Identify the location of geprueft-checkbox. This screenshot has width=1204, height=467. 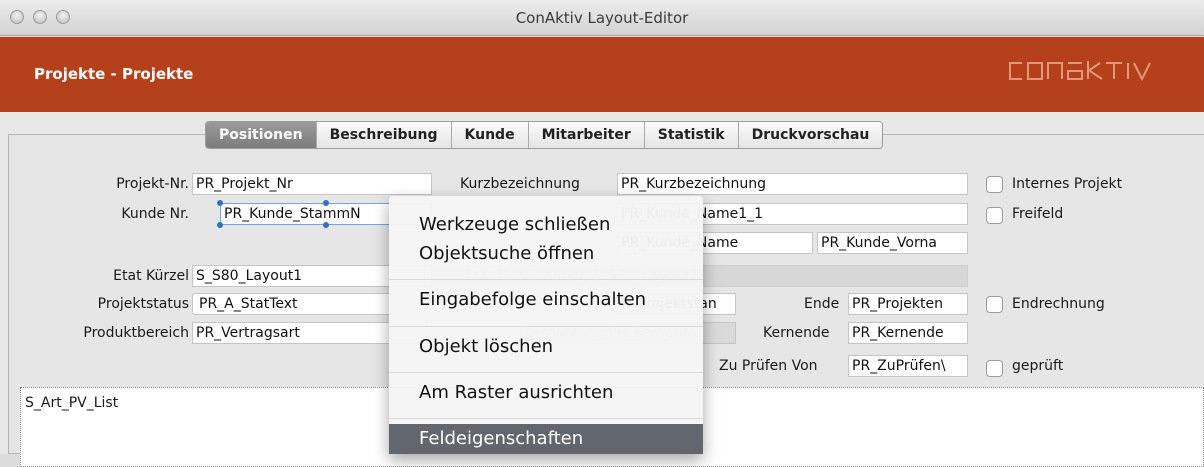
(994, 368).